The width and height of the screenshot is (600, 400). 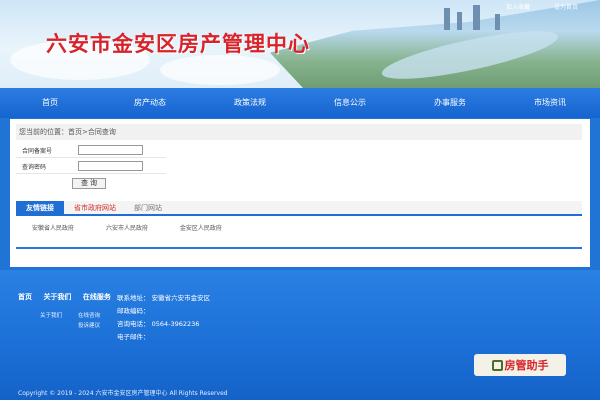 What do you see at coordinates (250, 103) in the screenshot?
I see `nav-item-policy: 政策法规` at bounding box center [250, 103].